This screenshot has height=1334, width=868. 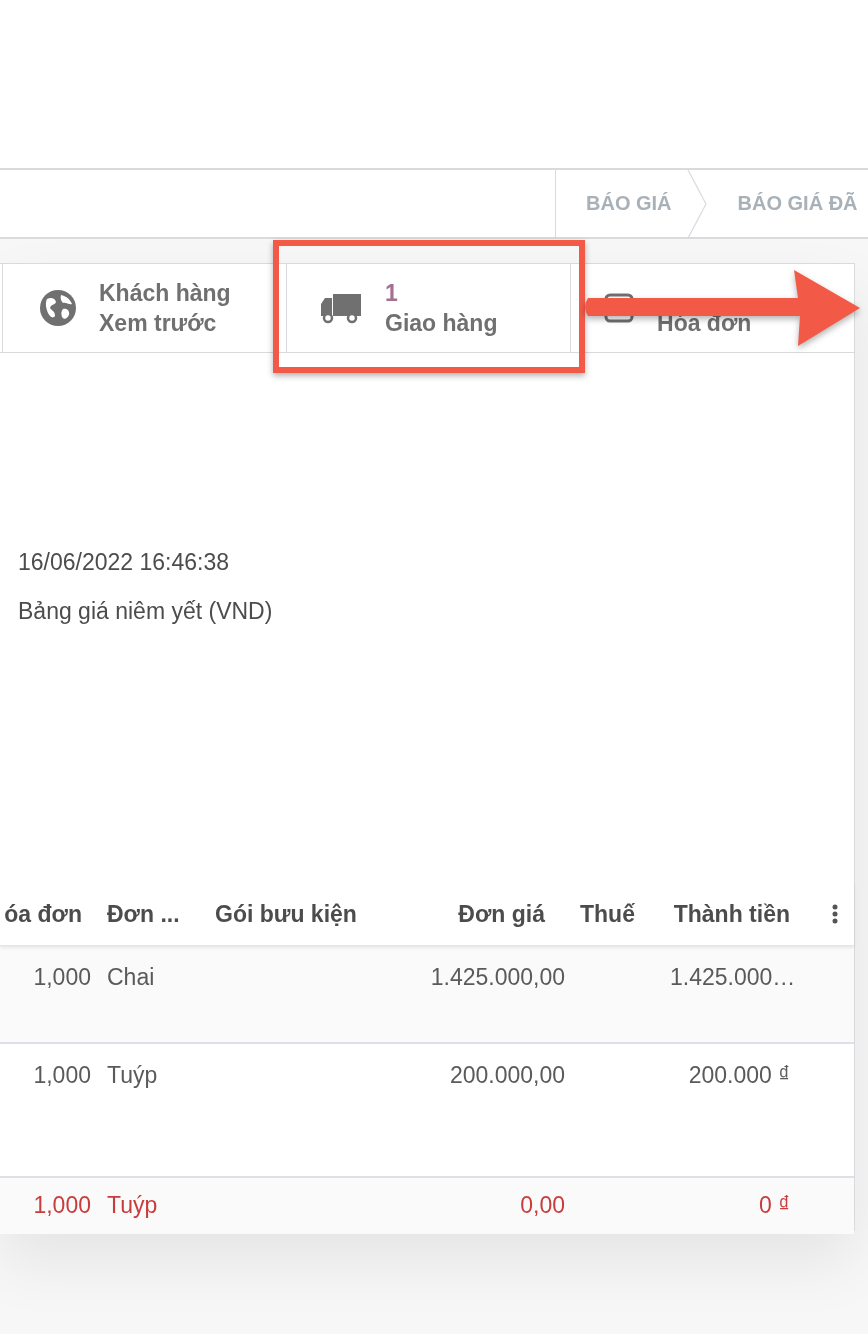 I want to click on column-header: óa đơn, so click(x=41, y=914).